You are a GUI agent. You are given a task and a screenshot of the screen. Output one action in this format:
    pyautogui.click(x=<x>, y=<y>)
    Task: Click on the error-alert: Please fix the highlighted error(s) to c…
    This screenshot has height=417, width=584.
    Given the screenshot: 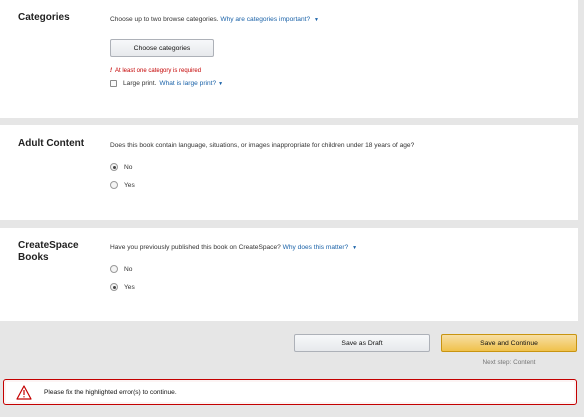 What is the action you would take?
    pyautogui.click(x=290, y=392)
    